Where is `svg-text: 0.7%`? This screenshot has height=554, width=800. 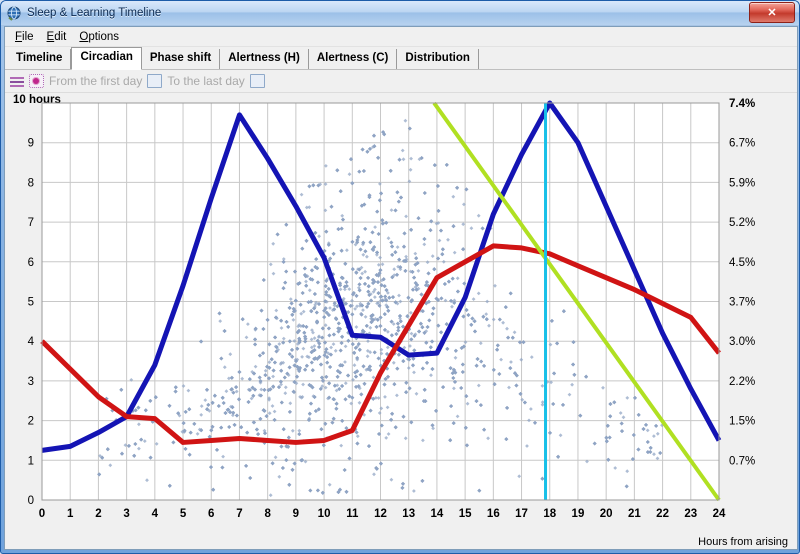
svg-text: 0.7% is located at coordinates (742, 461).